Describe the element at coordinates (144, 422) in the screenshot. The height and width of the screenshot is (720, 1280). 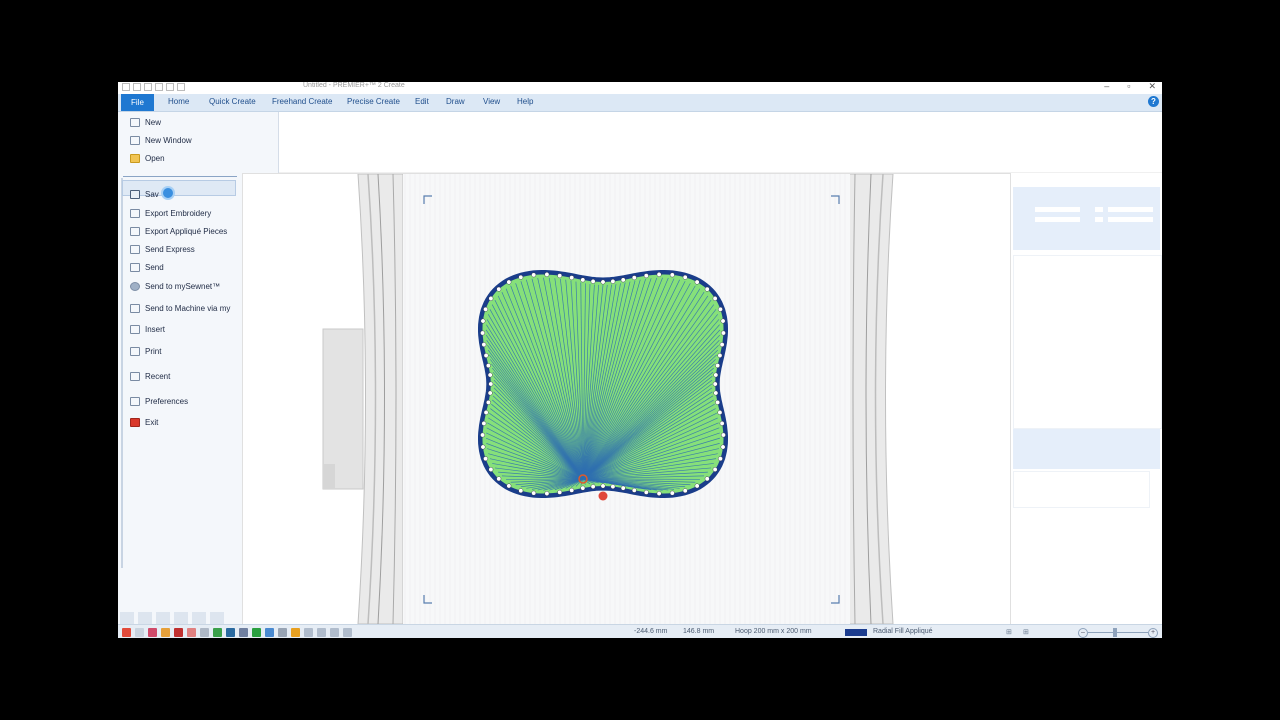
I see `menu-item-exit: Exit` at that location.